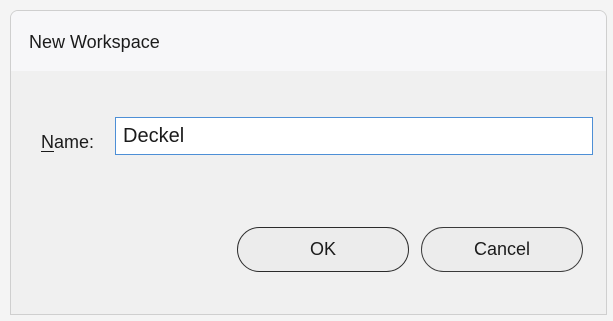 This screenshot has height=321, width=613. What do you see at coordinates (74, 142) in the screenshot?
I see `name-label-text: ame:` at bounding box center [74, 142].